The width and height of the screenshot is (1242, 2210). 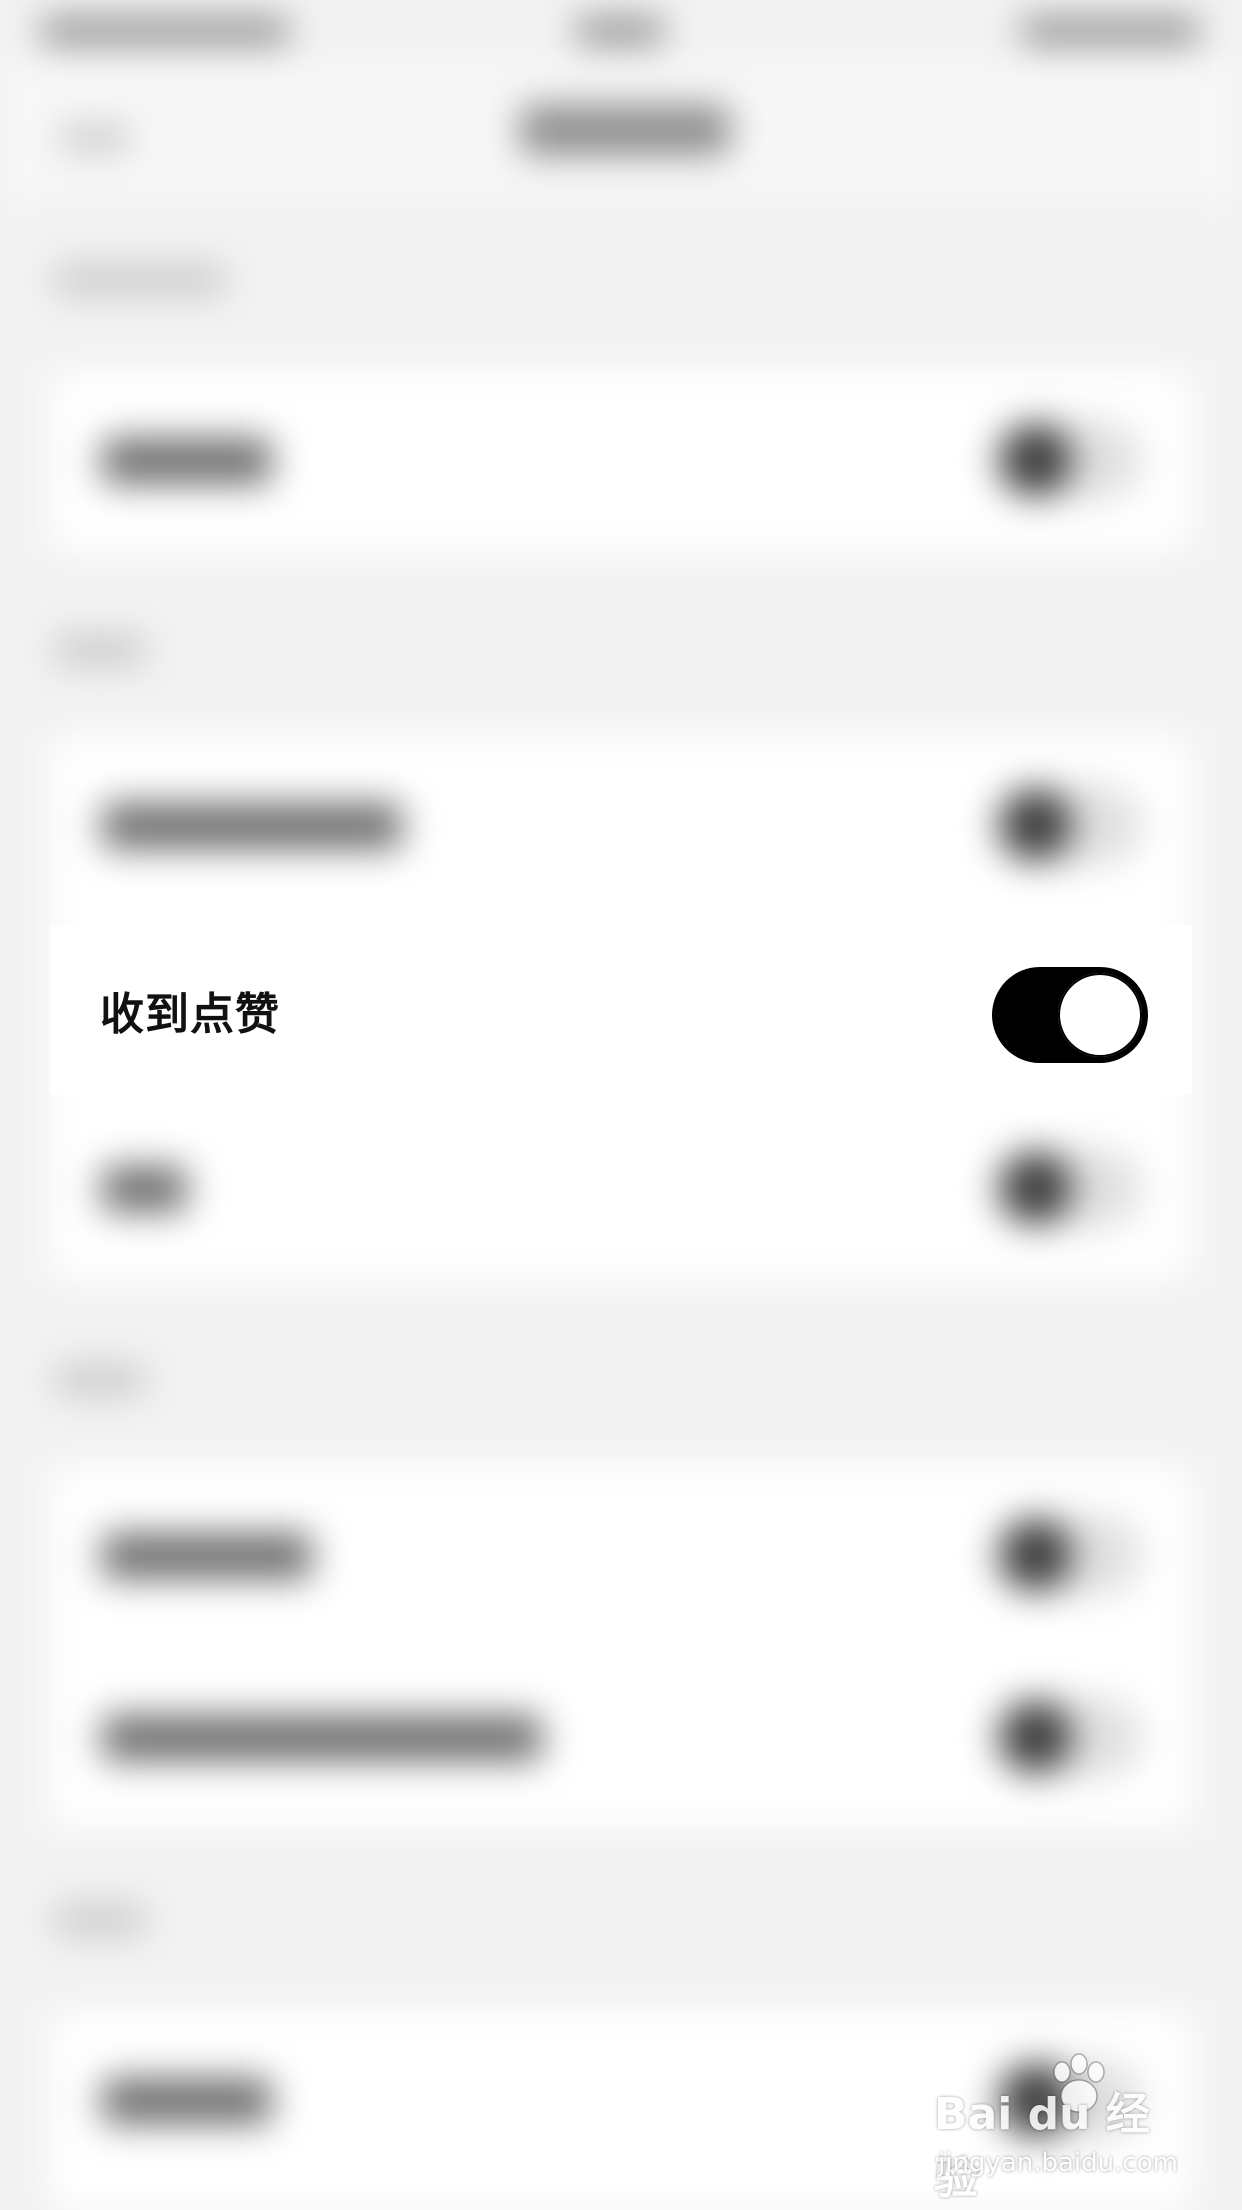 I want to click on navigation-bar, so click(x=621, y=130).